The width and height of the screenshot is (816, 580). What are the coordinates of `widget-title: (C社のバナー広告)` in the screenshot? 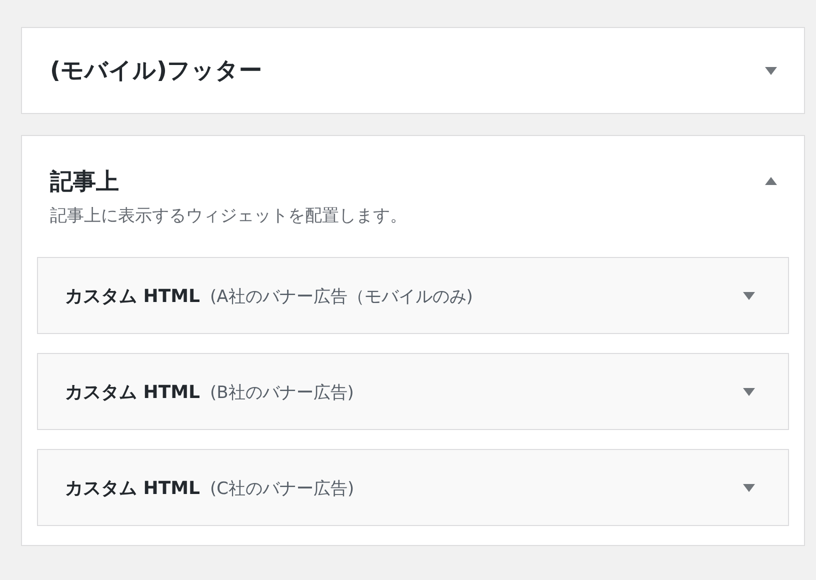 It's located at (282, 489).